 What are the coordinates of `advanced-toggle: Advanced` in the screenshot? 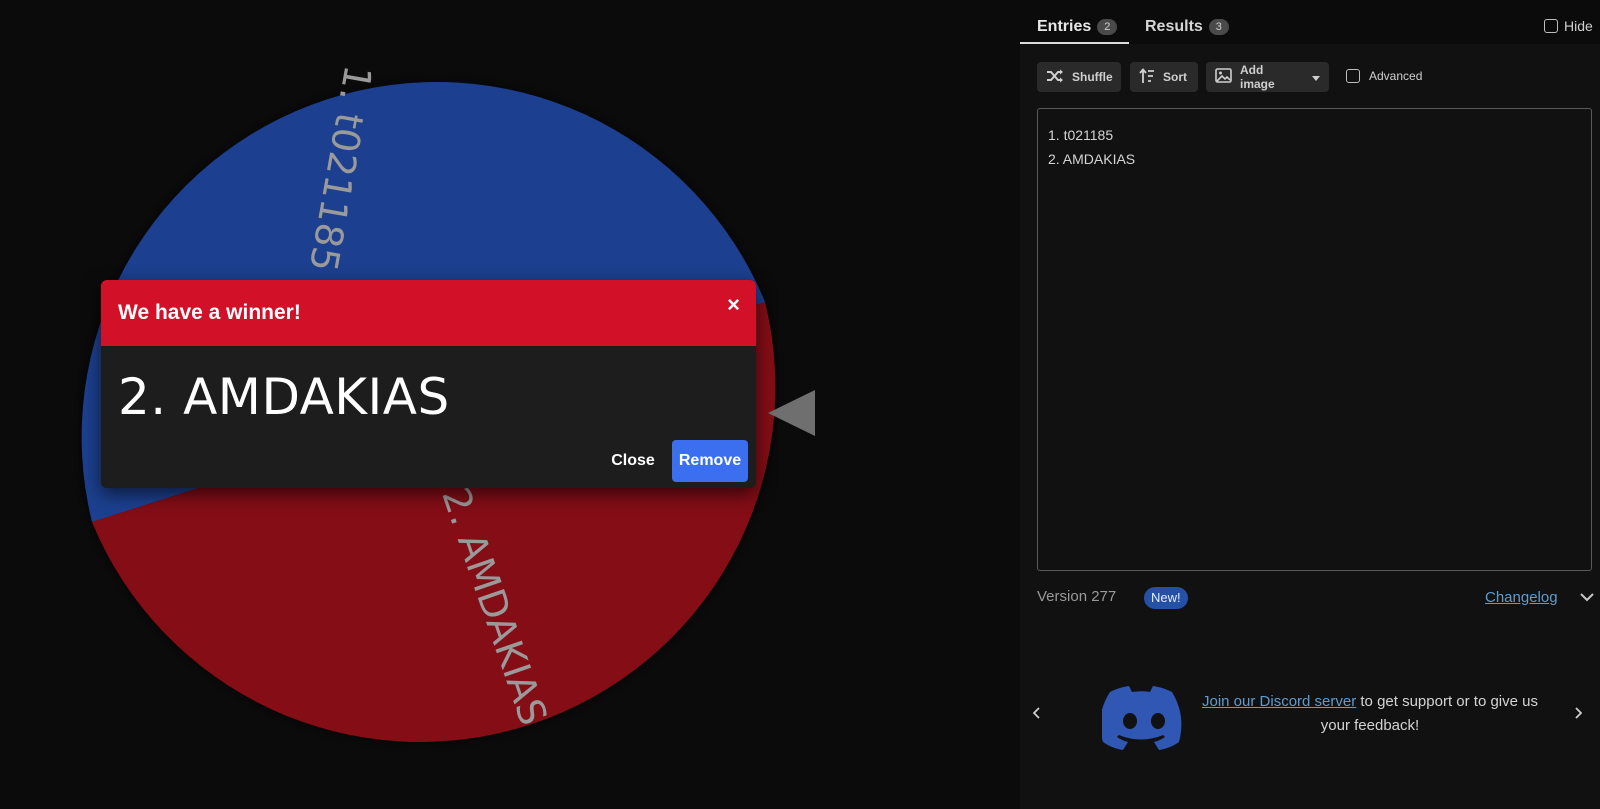 It's located at (1384, 76).